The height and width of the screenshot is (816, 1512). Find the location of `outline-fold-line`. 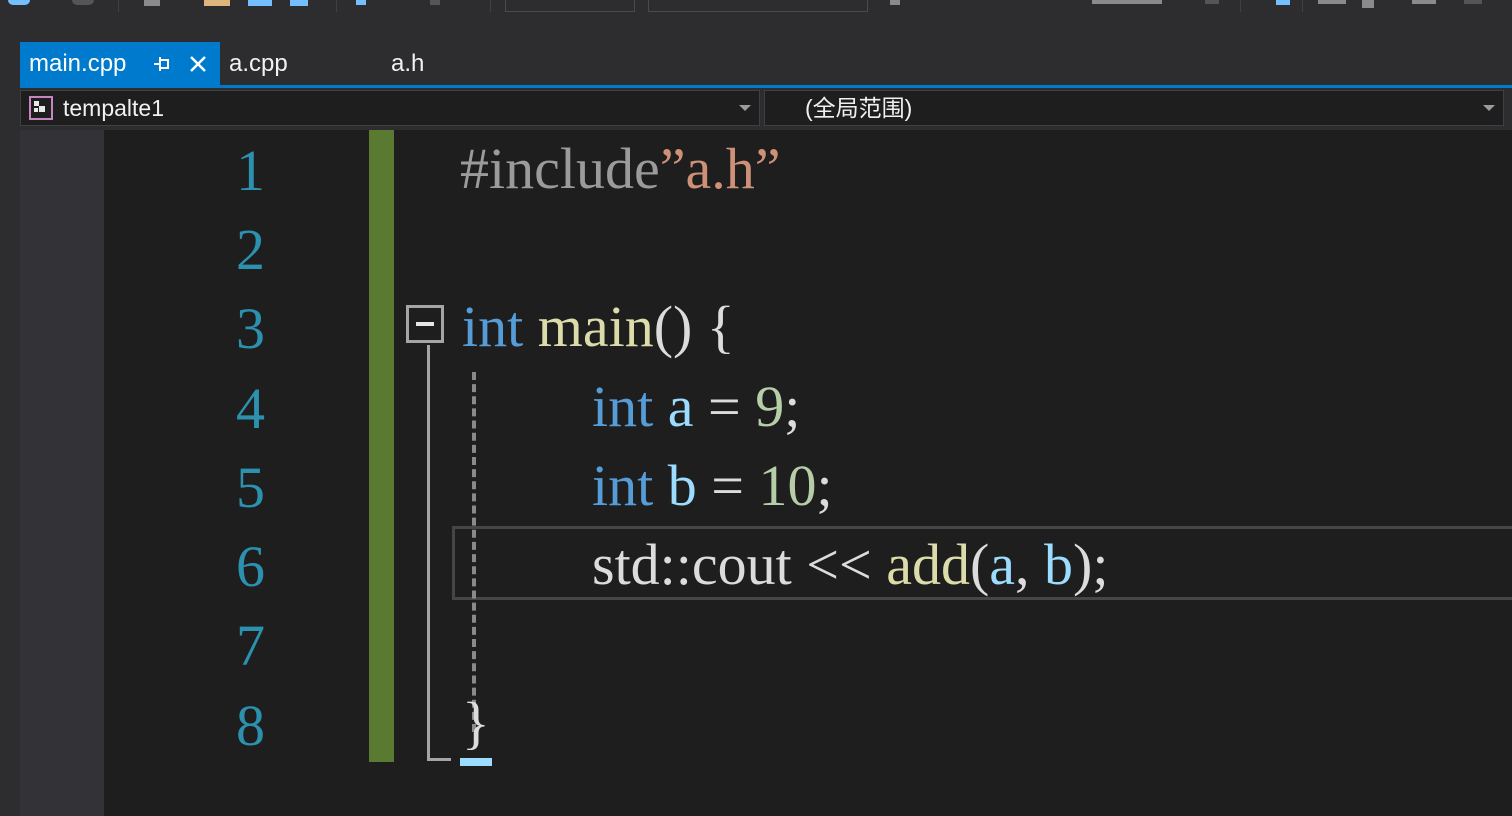

outline-fold-line is located at coordinates (428, 553).